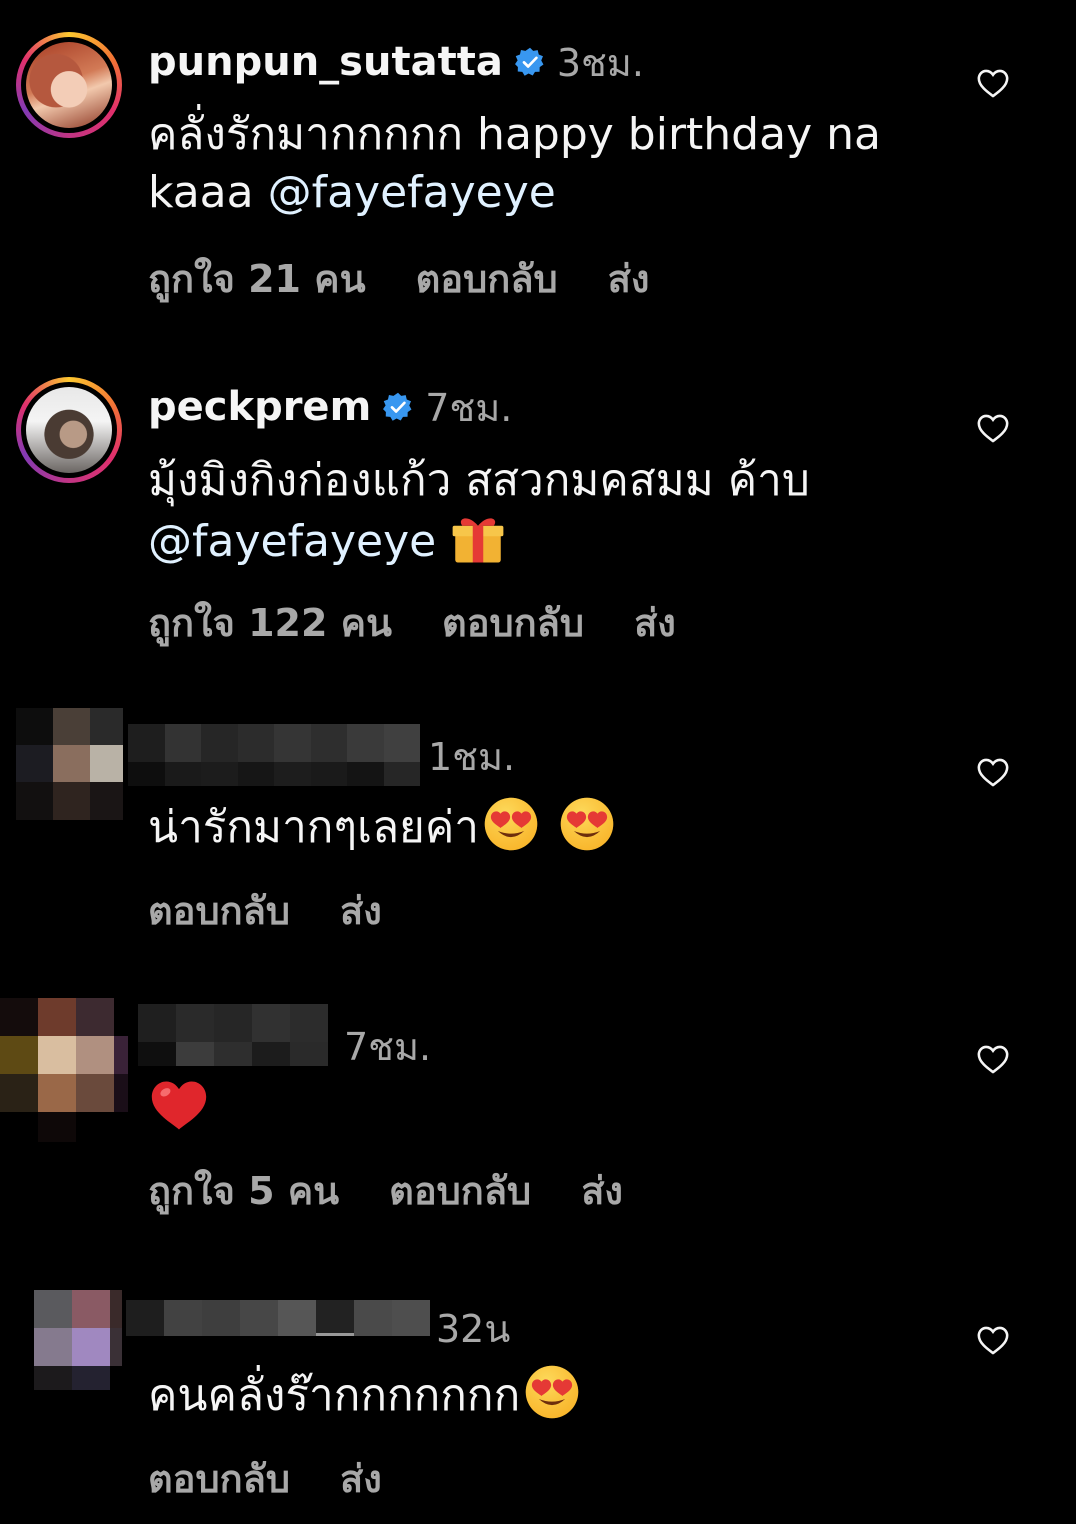 Image resolution: width=1076 pixels, height=1524 pixels. I want to click on username: punpun_sutatta, so click(325, 62).